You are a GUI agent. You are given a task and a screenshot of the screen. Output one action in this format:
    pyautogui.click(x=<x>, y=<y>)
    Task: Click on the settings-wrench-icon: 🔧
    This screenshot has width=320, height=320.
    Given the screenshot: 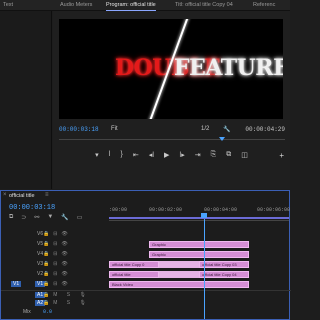 What is the action you would take?
    pyautogui.click(x=64, y=217)
    